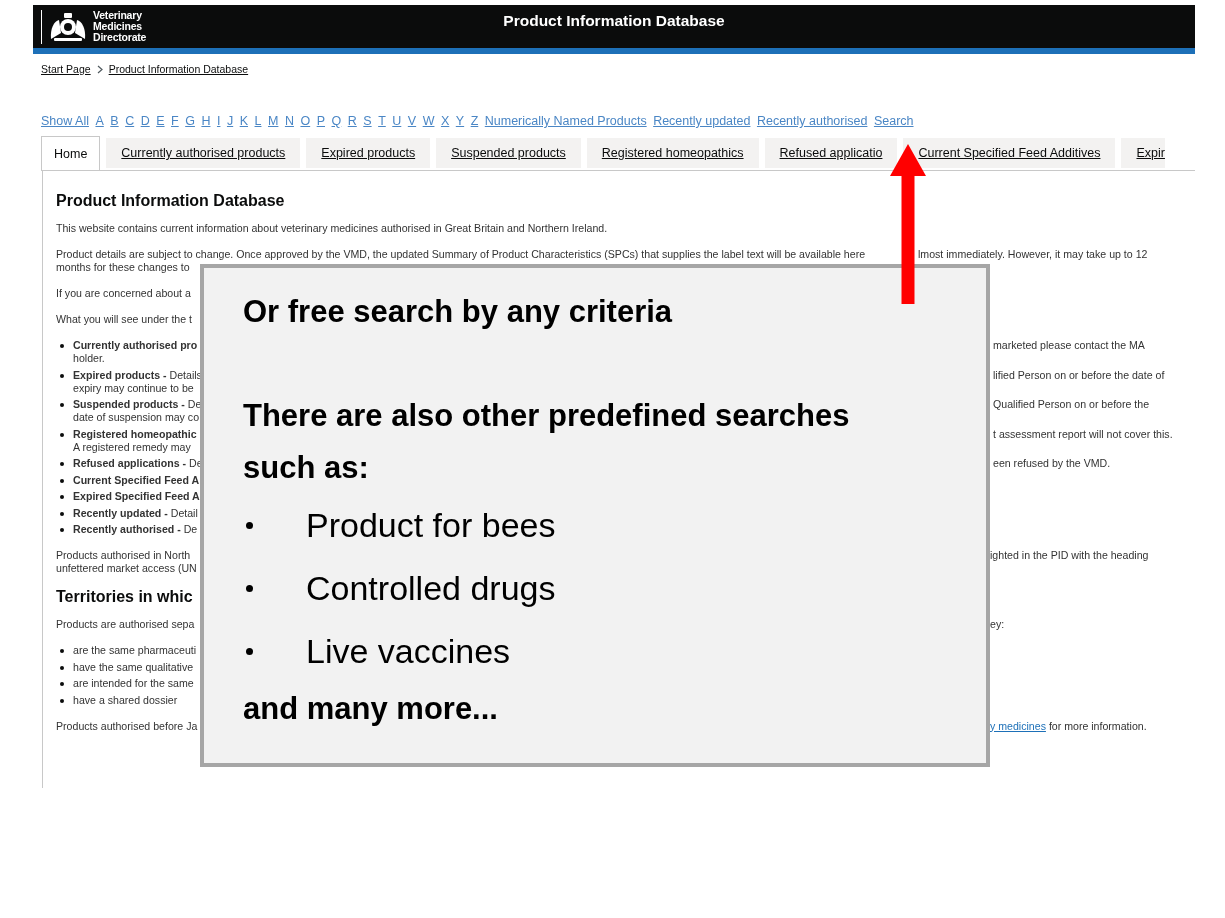  What do you see at coordinates (170, 201) in the screenshot?
I see `section-heading: Product Information Database` at bounding box center [170, 201].